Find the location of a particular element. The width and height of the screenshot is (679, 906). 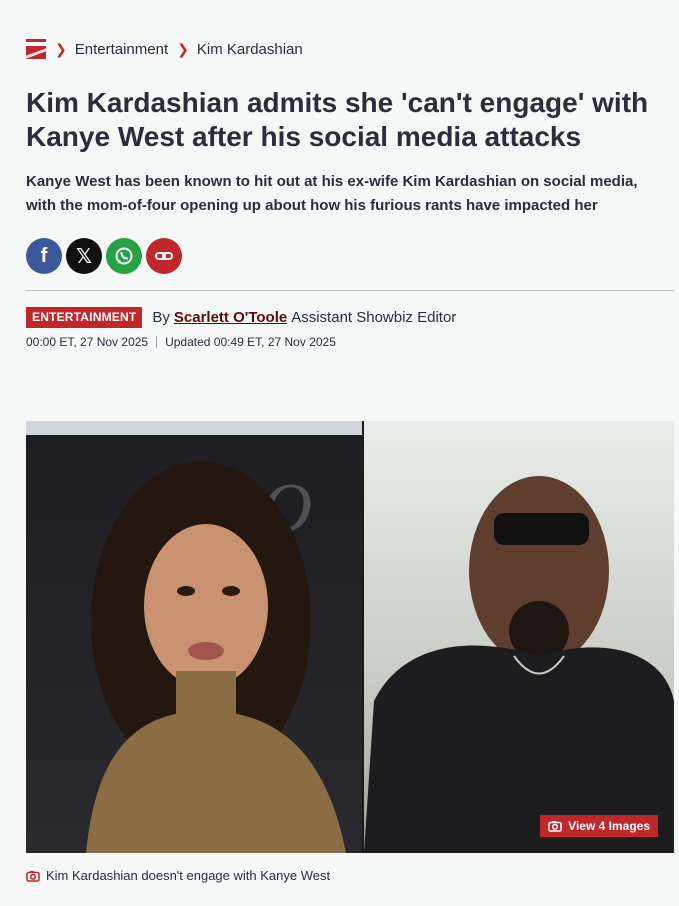

facebook-icon: f is located at coordinates (44, 255).